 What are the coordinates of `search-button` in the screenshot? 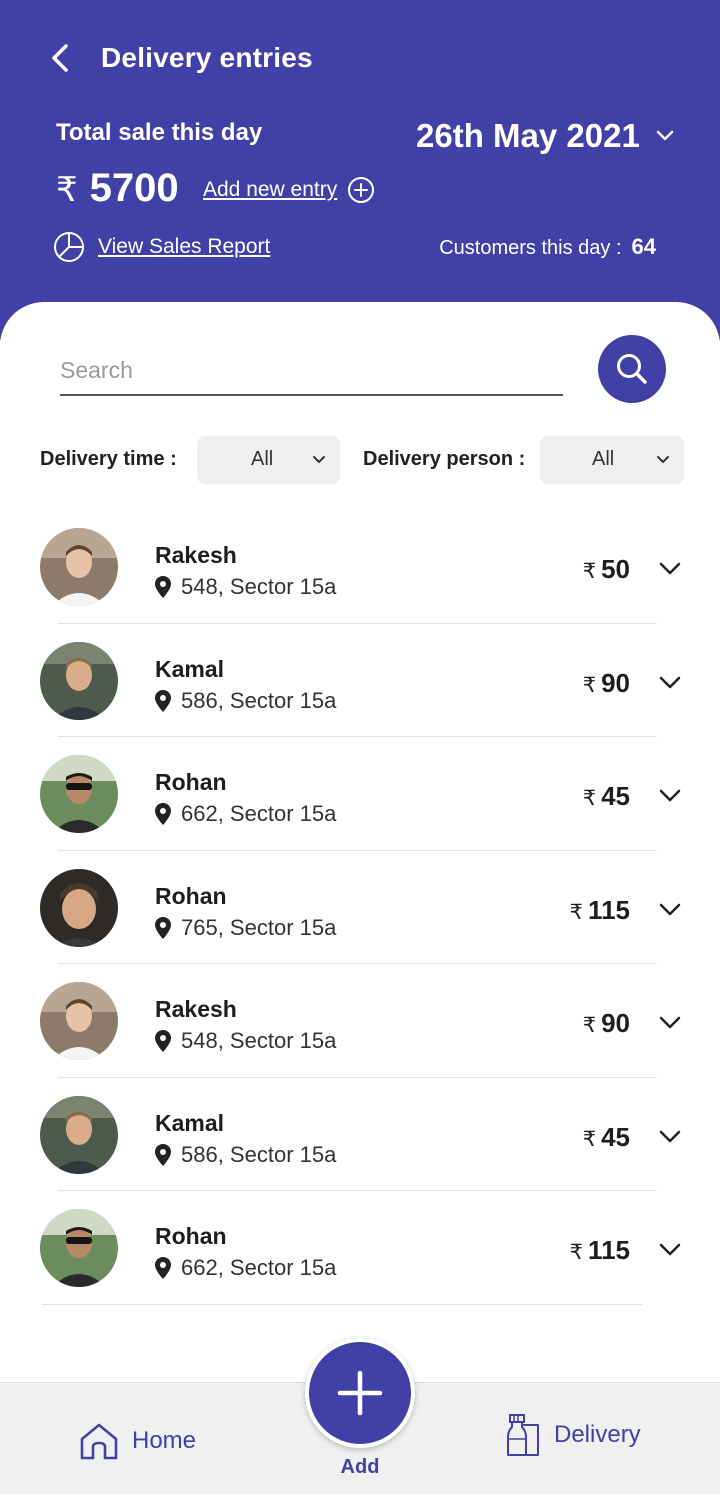 It's located at (632, 369).